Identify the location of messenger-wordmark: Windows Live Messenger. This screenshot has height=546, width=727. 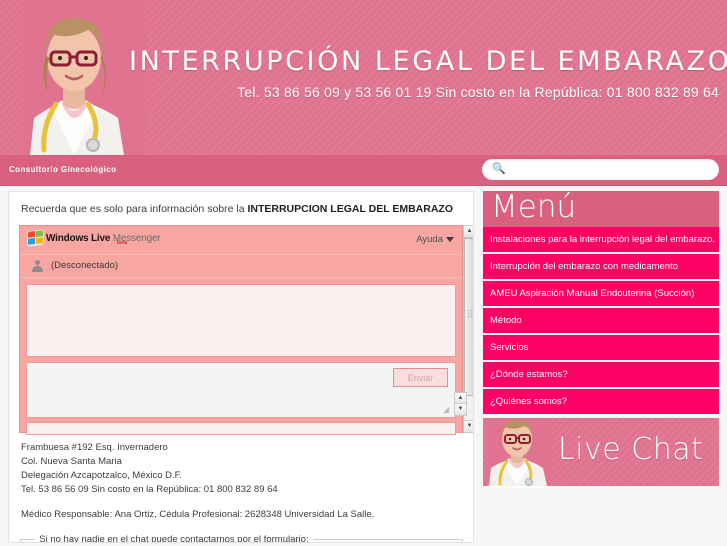
(103, 238).